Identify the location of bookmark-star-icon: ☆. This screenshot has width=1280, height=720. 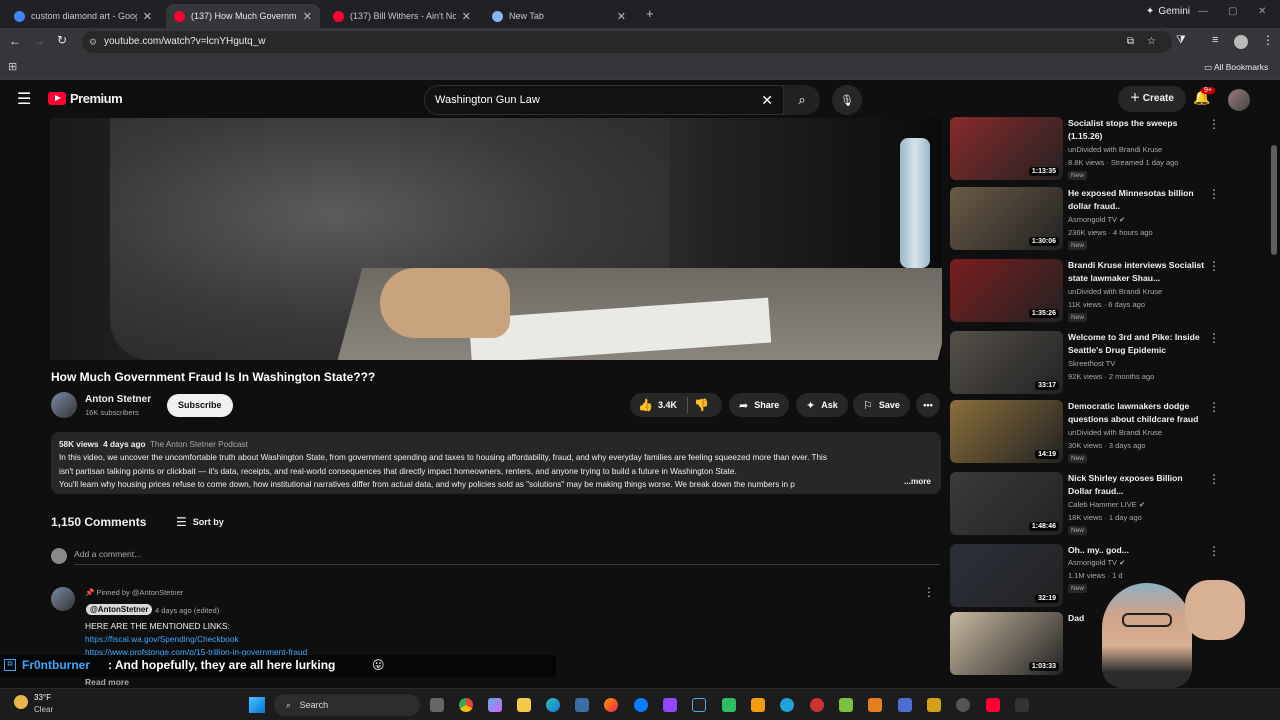
(1151, 42).